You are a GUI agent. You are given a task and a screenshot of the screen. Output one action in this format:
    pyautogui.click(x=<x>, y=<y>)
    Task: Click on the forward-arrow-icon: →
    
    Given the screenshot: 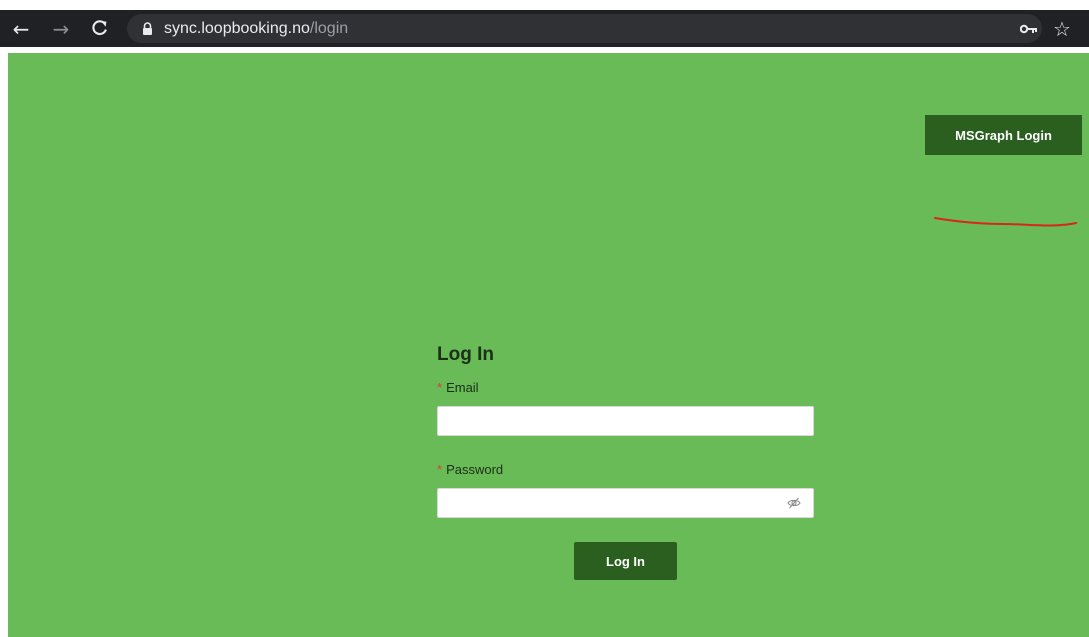 What is the action you would take?
    pyautogui.click(x=61, y=28)
    